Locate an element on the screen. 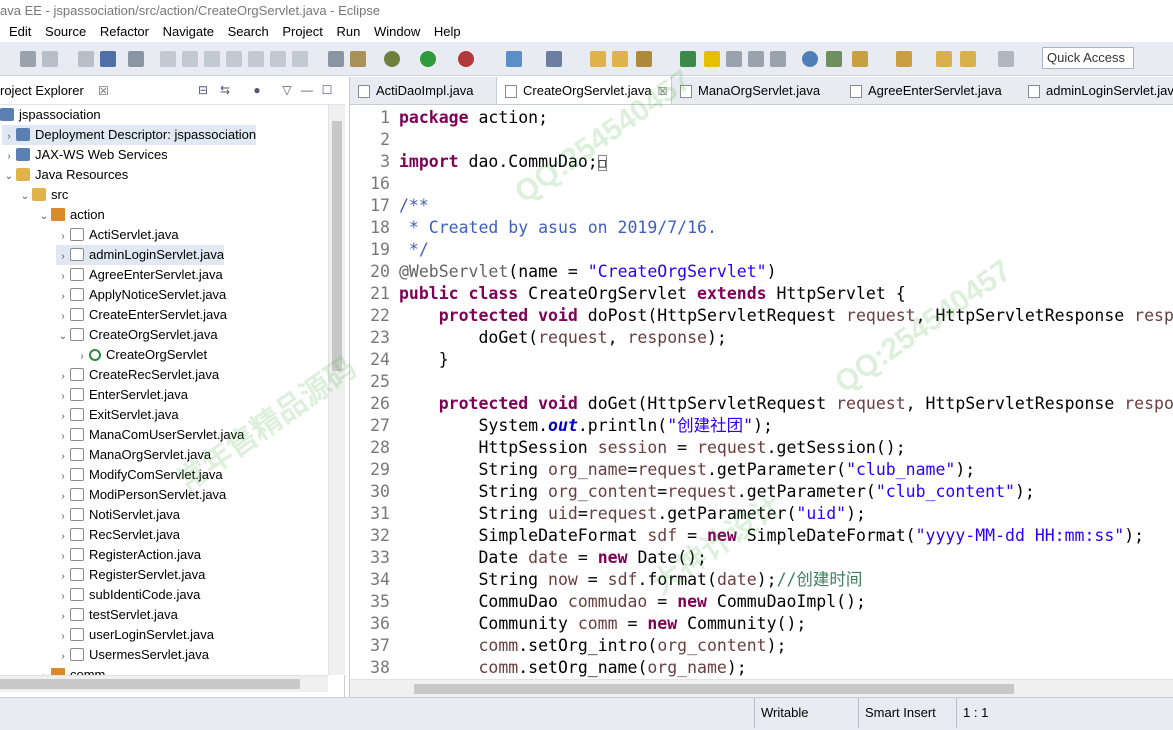 The image size is (1173, 730). tree-item: › EnterServlet.java is located at coordinates (122, 395).